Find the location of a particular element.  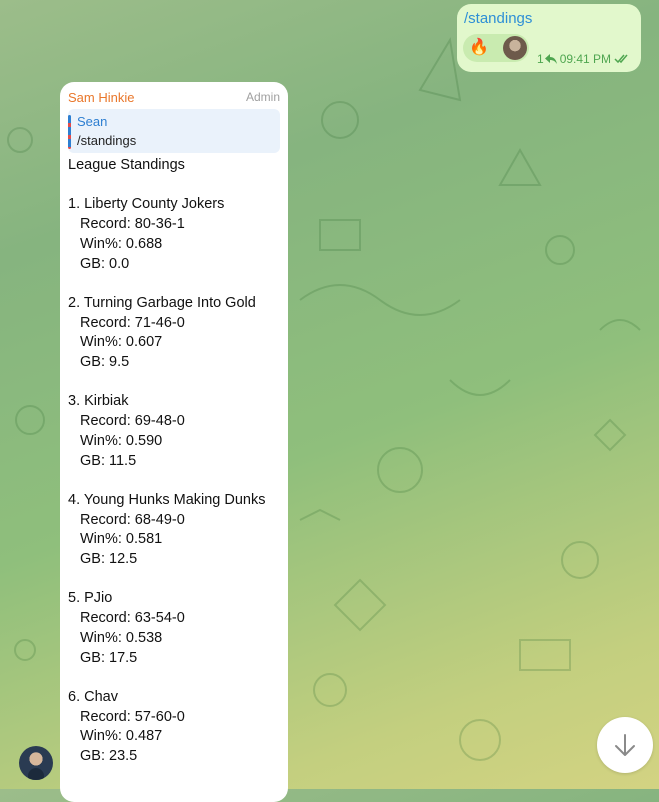

reply-count-number: 1 is located at coordinates (540, 59).